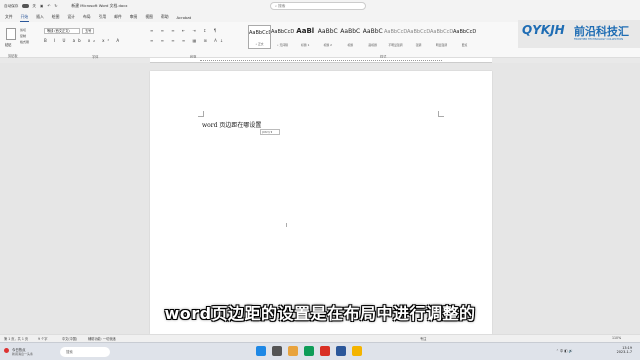 Image resolution: width=640 pixels, height=360 pixels. What do you see at coordinates (441, 114) in the screenshot?
I see `crop-mark-top-right` at bounding box center [441, 114].